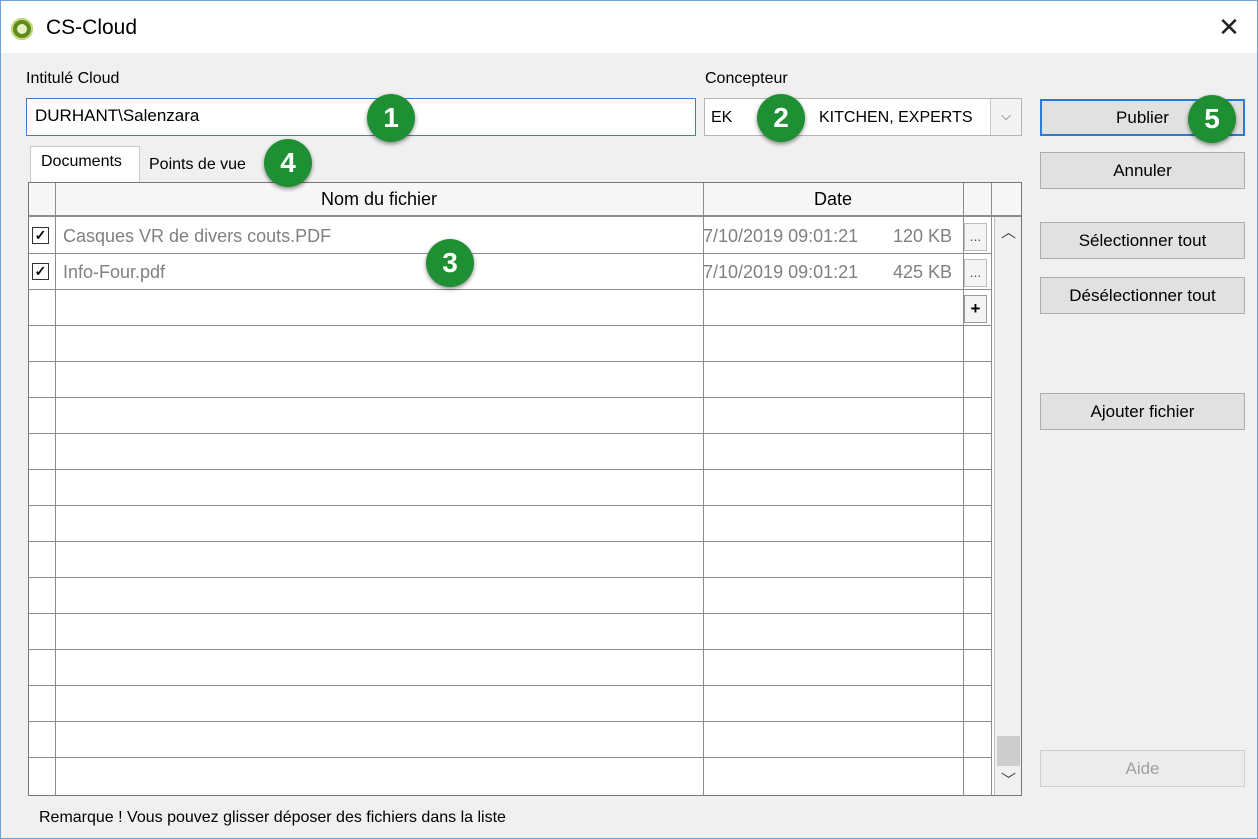 This screenshot has width=1258, height=839. Describe the element at coordinates (114, 272) in the screenshot. I see `file-name-cell: Info-Four.pdf` at that location.